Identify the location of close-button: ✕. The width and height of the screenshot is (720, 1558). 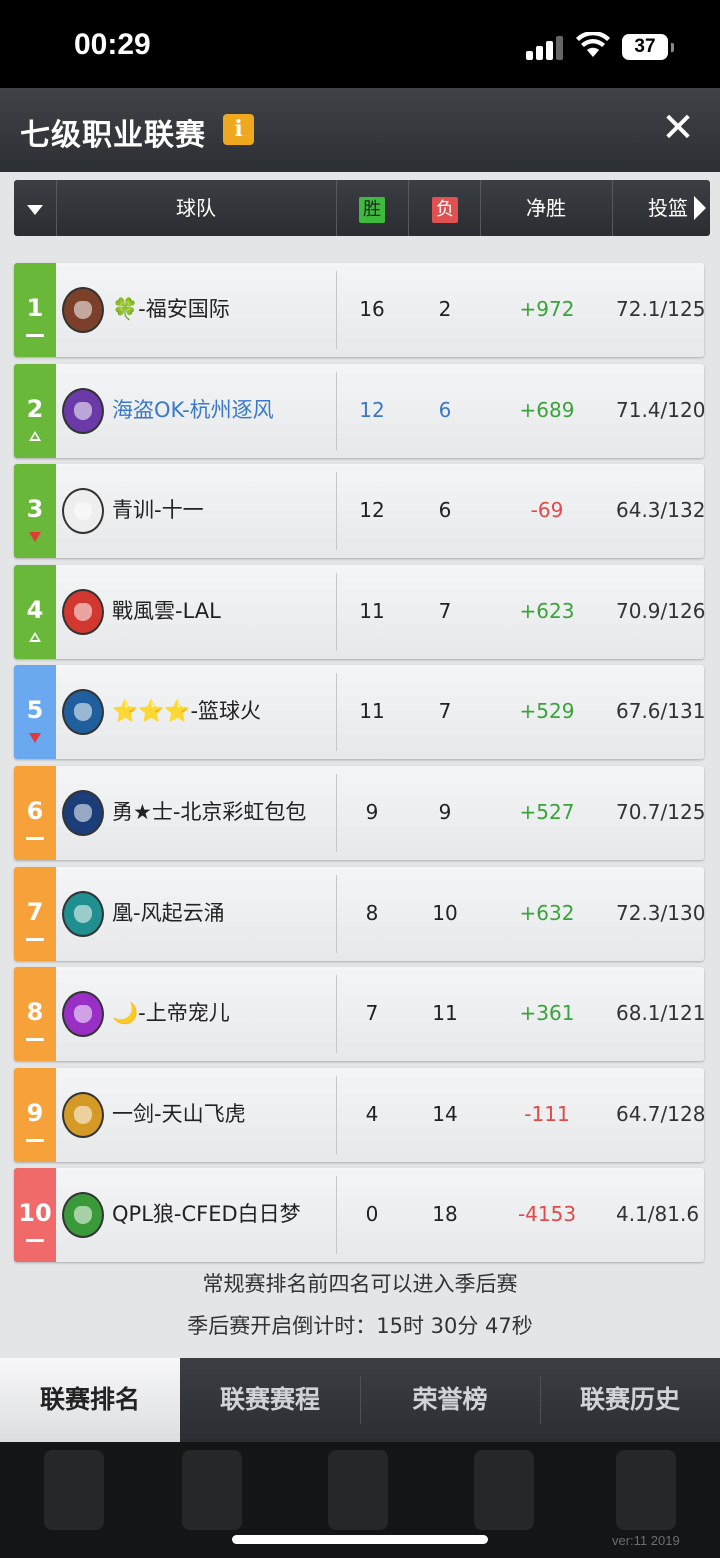
(678, 128).